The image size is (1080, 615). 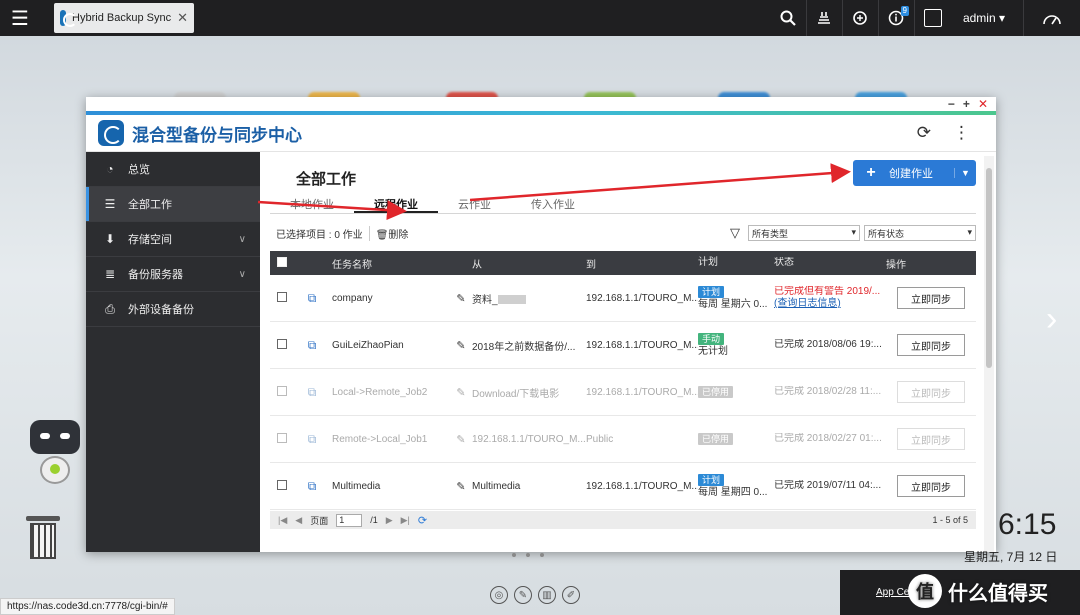 What do you see at coordinates (55, 456) in the screenshot?
I see `assistant-robot-icon` at bounding box center [55, 456].